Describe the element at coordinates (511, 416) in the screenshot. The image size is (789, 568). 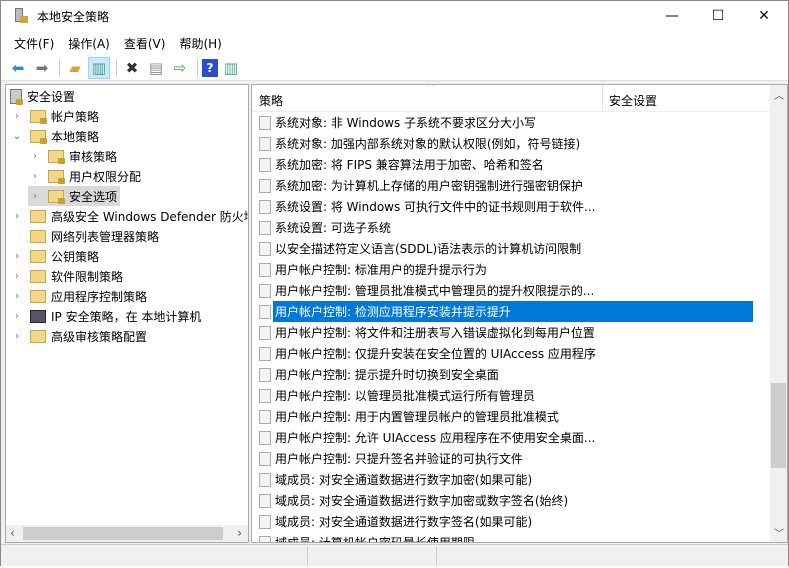
I see `policy-row: 用户帐户控制: 用于内置管理员帐户的管理员批准模式已启用` at that location.